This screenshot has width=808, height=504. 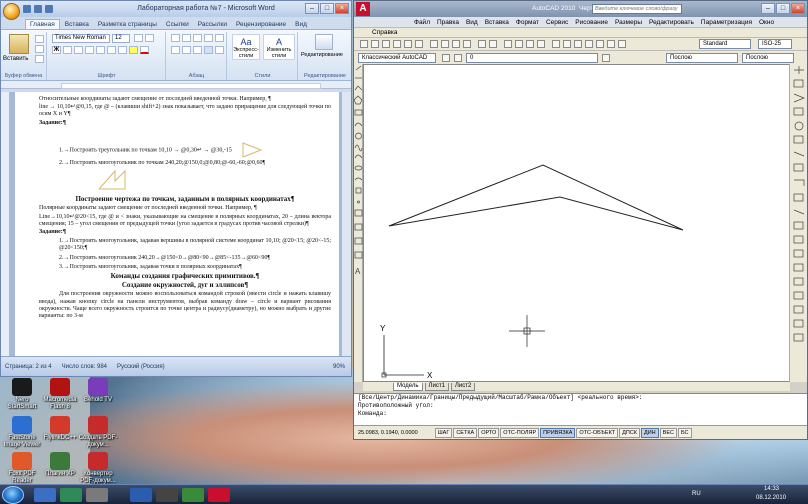 I want to click on clock-time: 14:33, so click(x=771, y=489).